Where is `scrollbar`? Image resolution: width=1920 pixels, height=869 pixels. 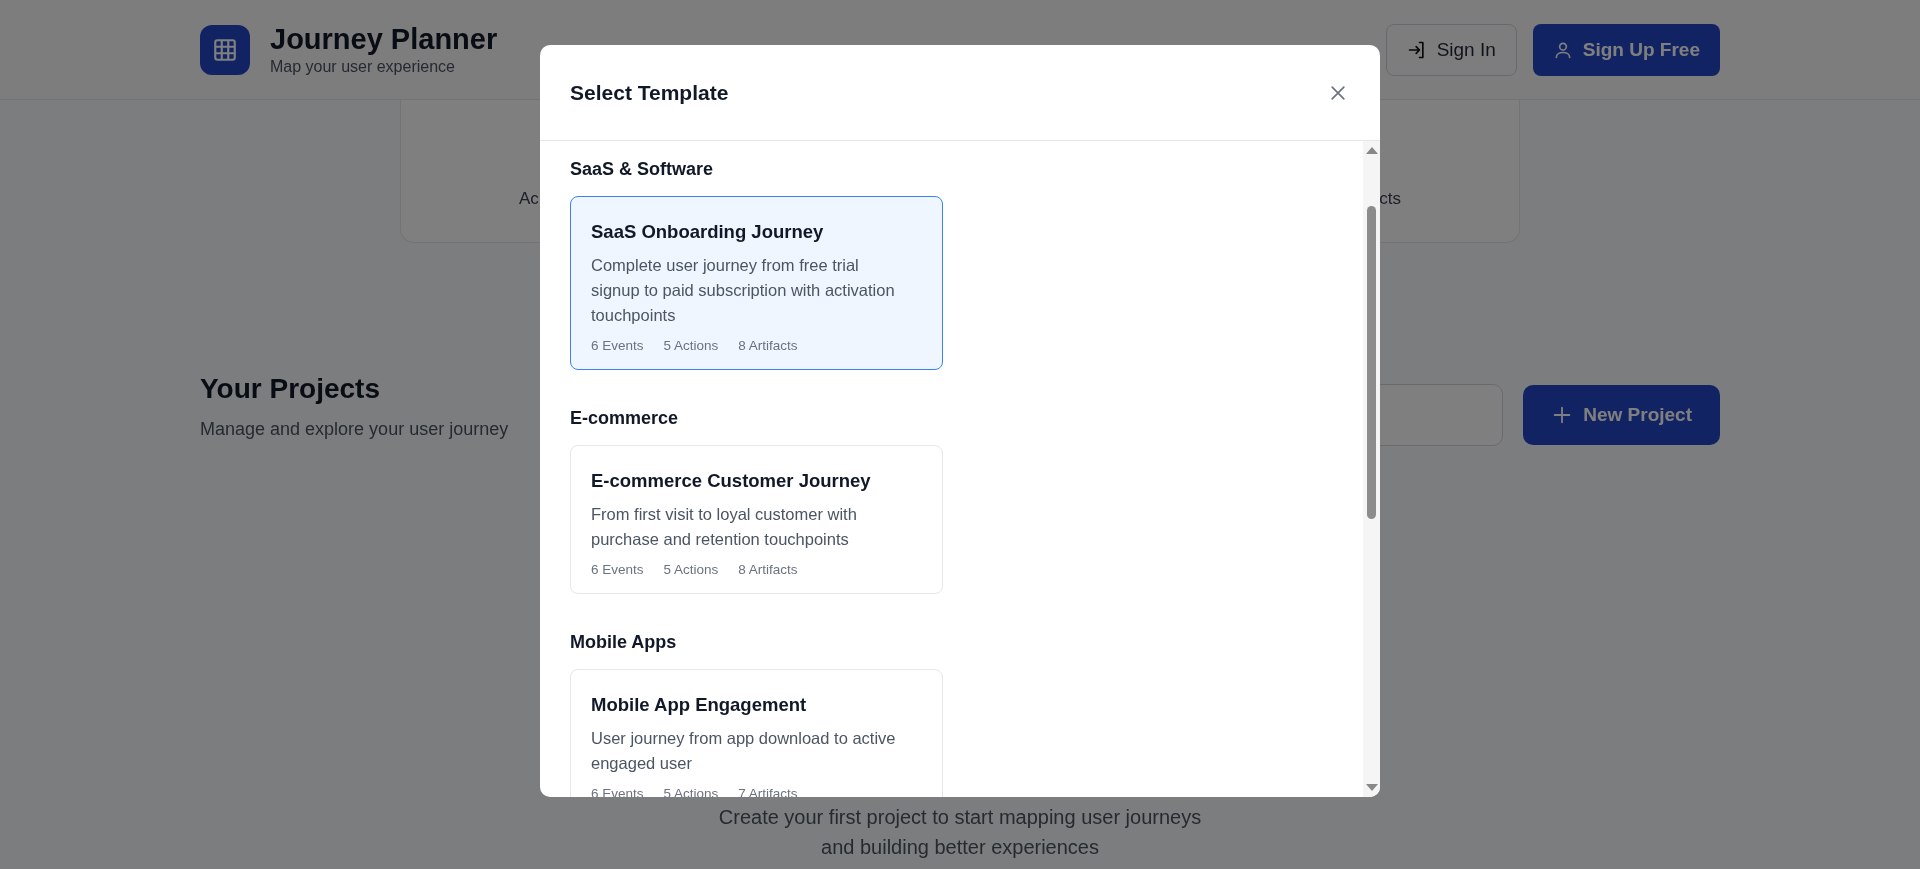
scrollbar is located at coordinates (1371, 469).